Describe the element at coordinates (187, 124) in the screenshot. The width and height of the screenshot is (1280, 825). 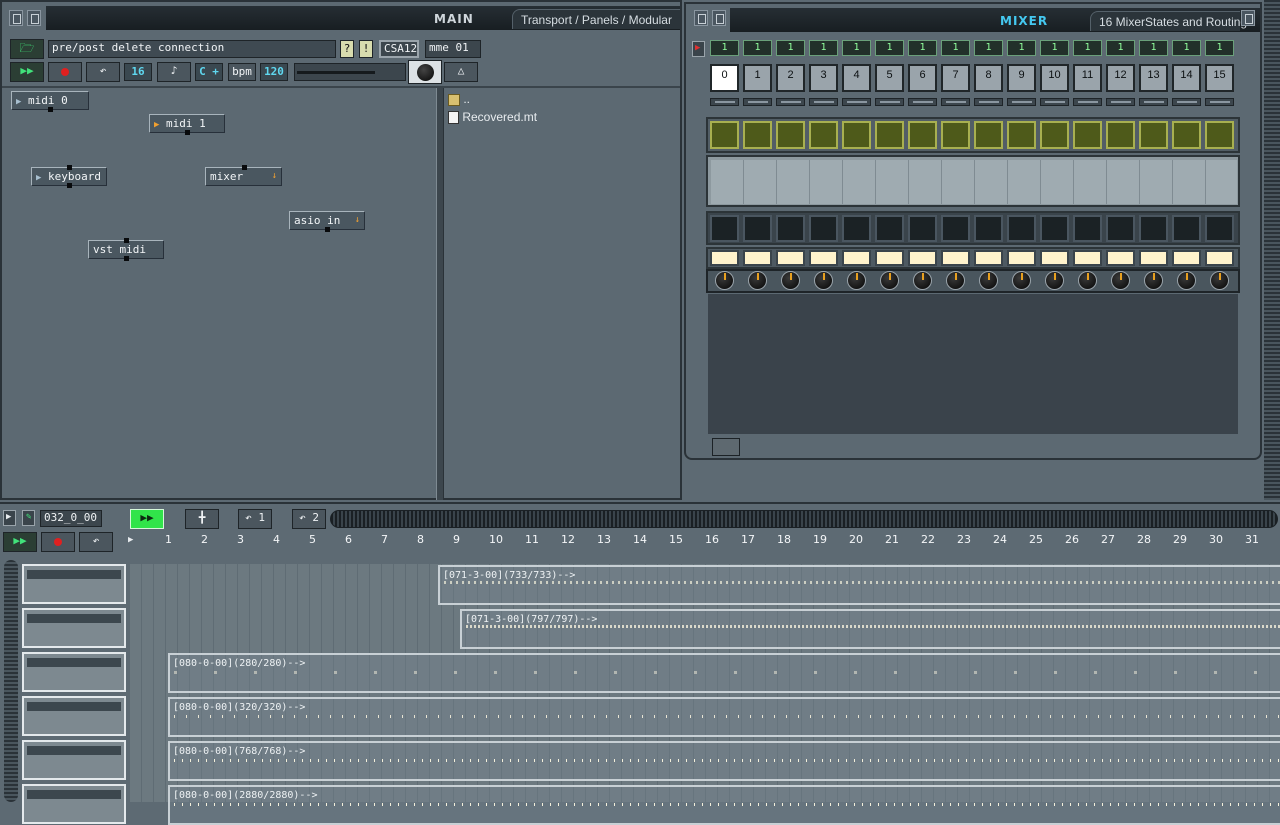
I see `node-midi-1: ▶ midi 1` at that location.